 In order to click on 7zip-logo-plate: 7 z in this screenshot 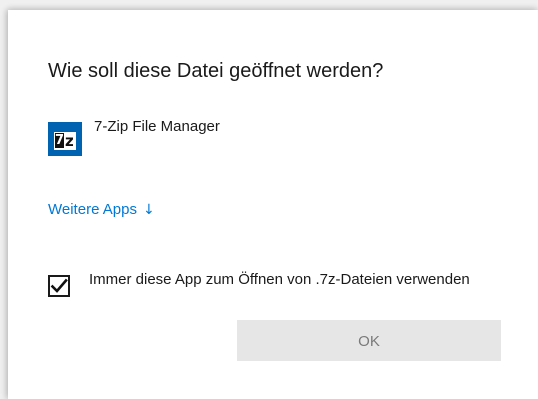, I will do `click(65, 141)`.